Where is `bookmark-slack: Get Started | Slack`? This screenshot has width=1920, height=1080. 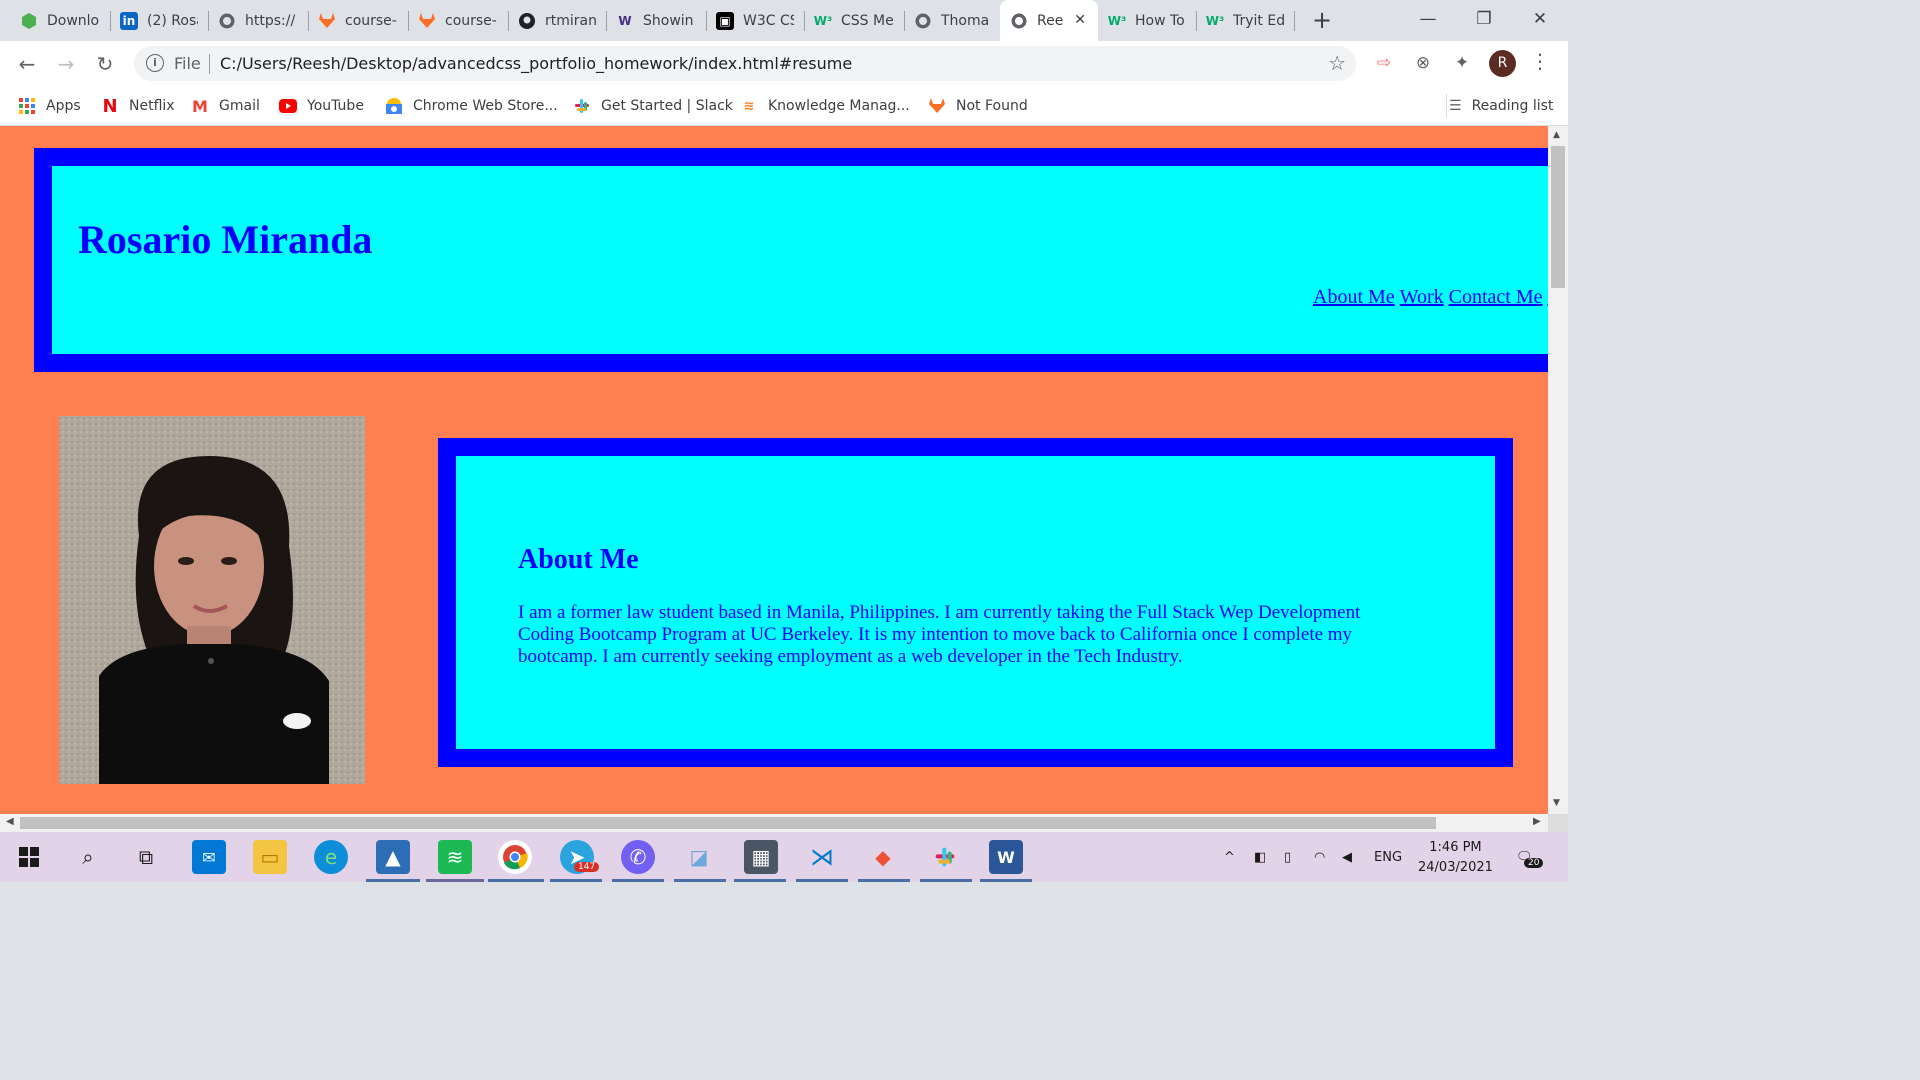
bookmark-slack: Get Started | Slack is located at coordinates (653, 106).